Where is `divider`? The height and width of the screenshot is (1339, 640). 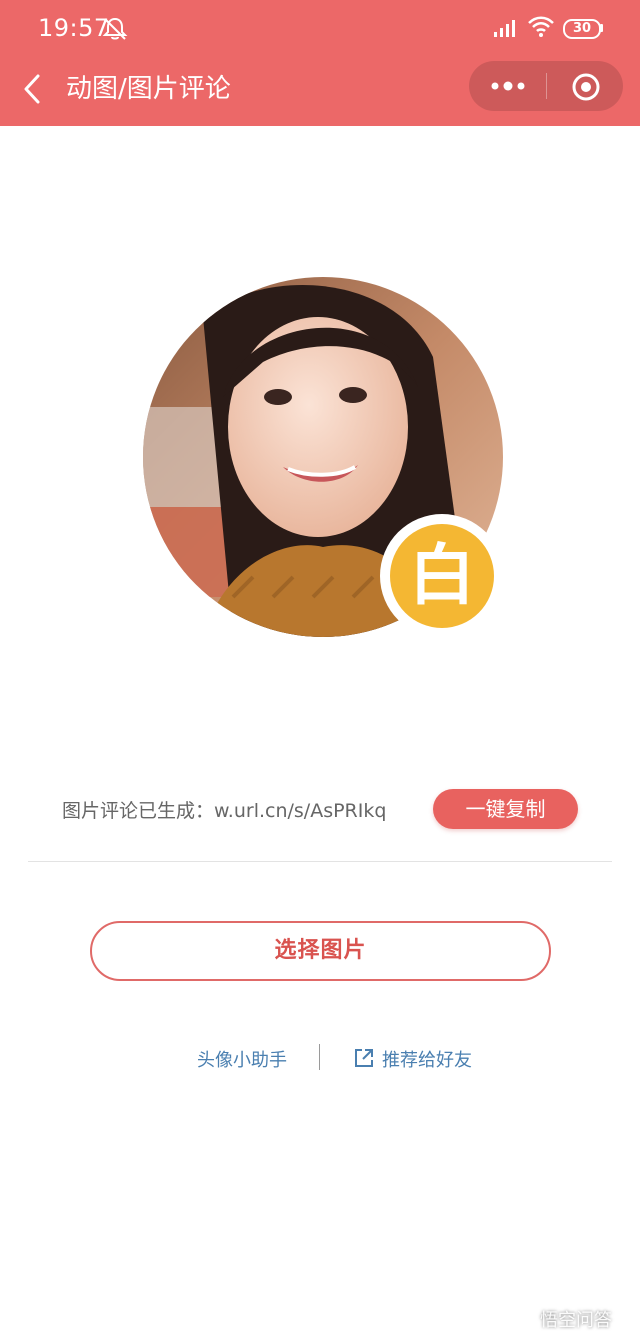
divider is located at coordinates (320, 861).